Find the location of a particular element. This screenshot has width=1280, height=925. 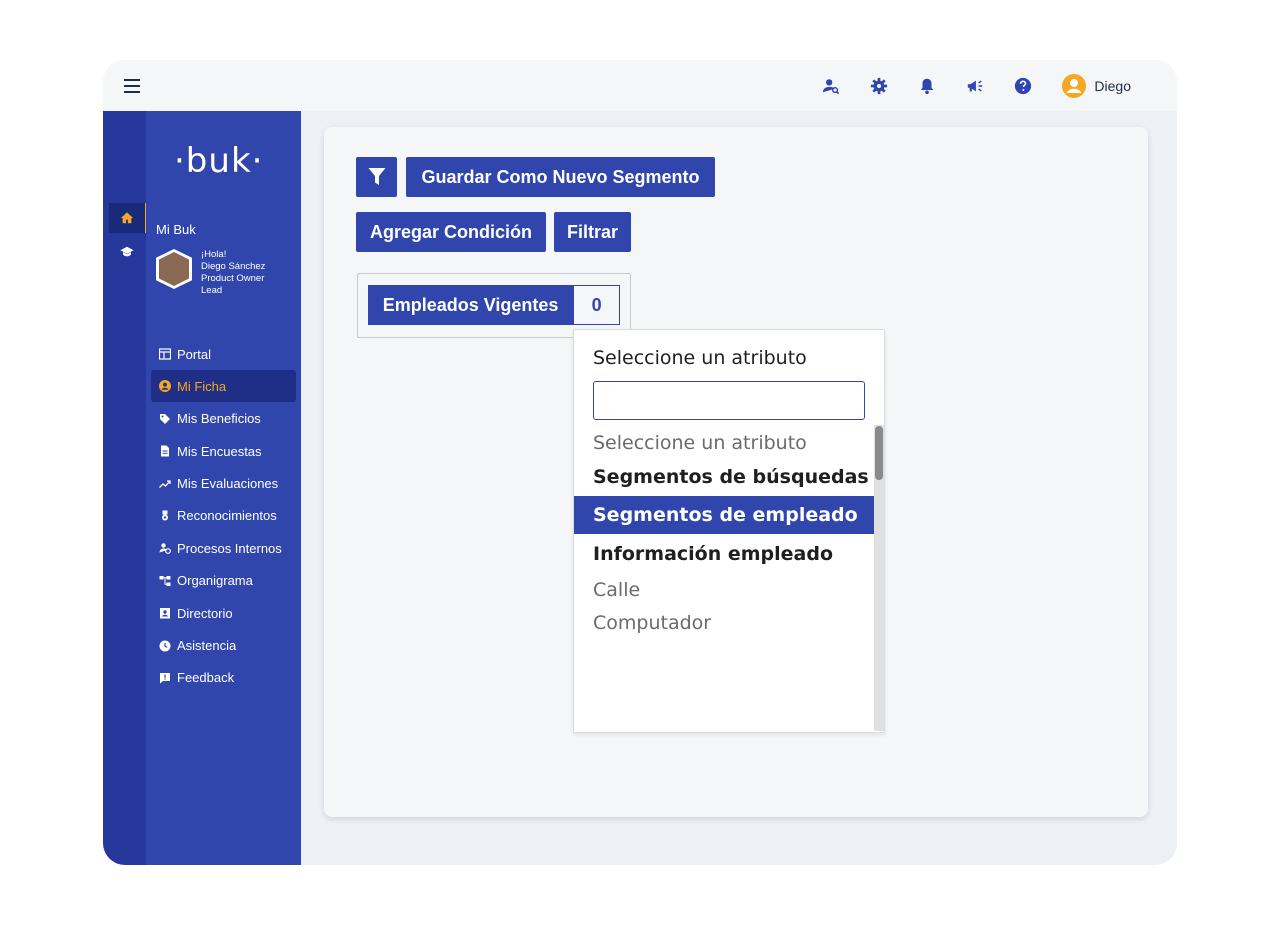

option-group-label: Información empleado is located at coordinates (713, 553).